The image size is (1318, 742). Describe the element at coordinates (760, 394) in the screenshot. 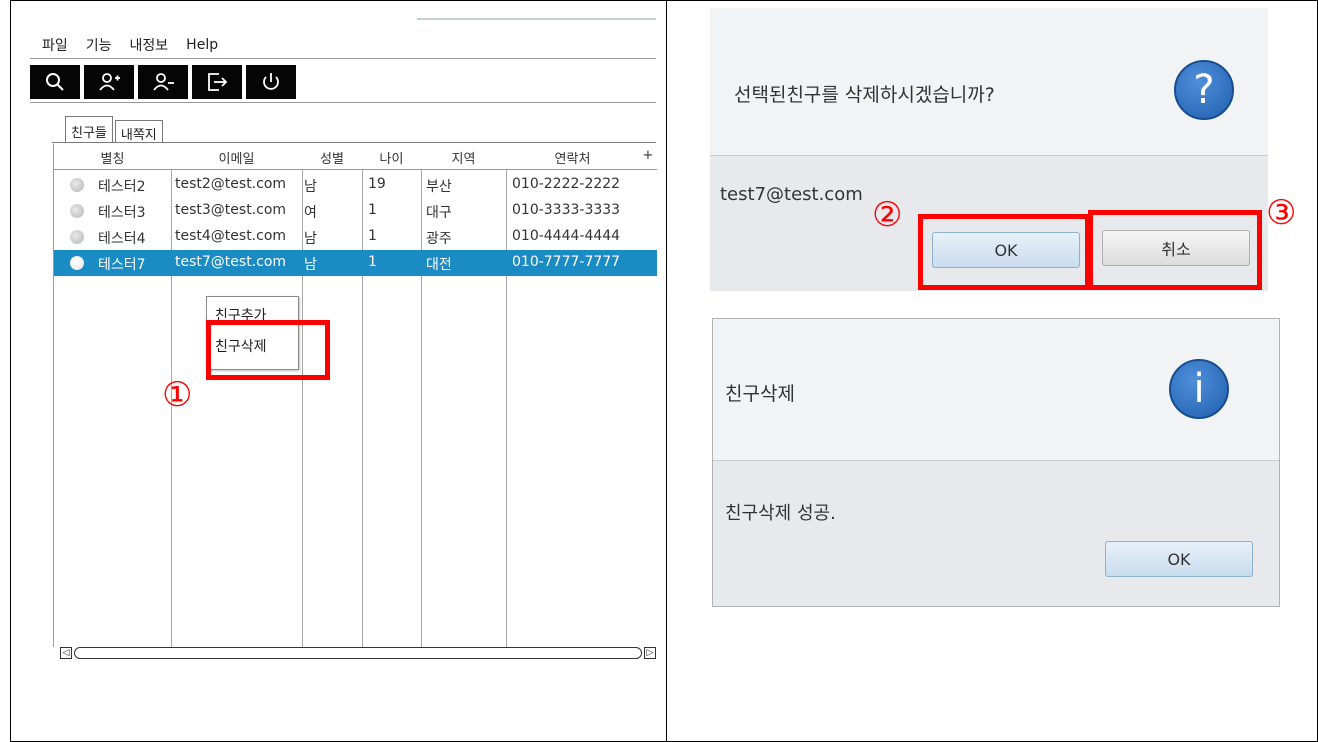

I see `info-dialog-title: 친구삭제` at that location.